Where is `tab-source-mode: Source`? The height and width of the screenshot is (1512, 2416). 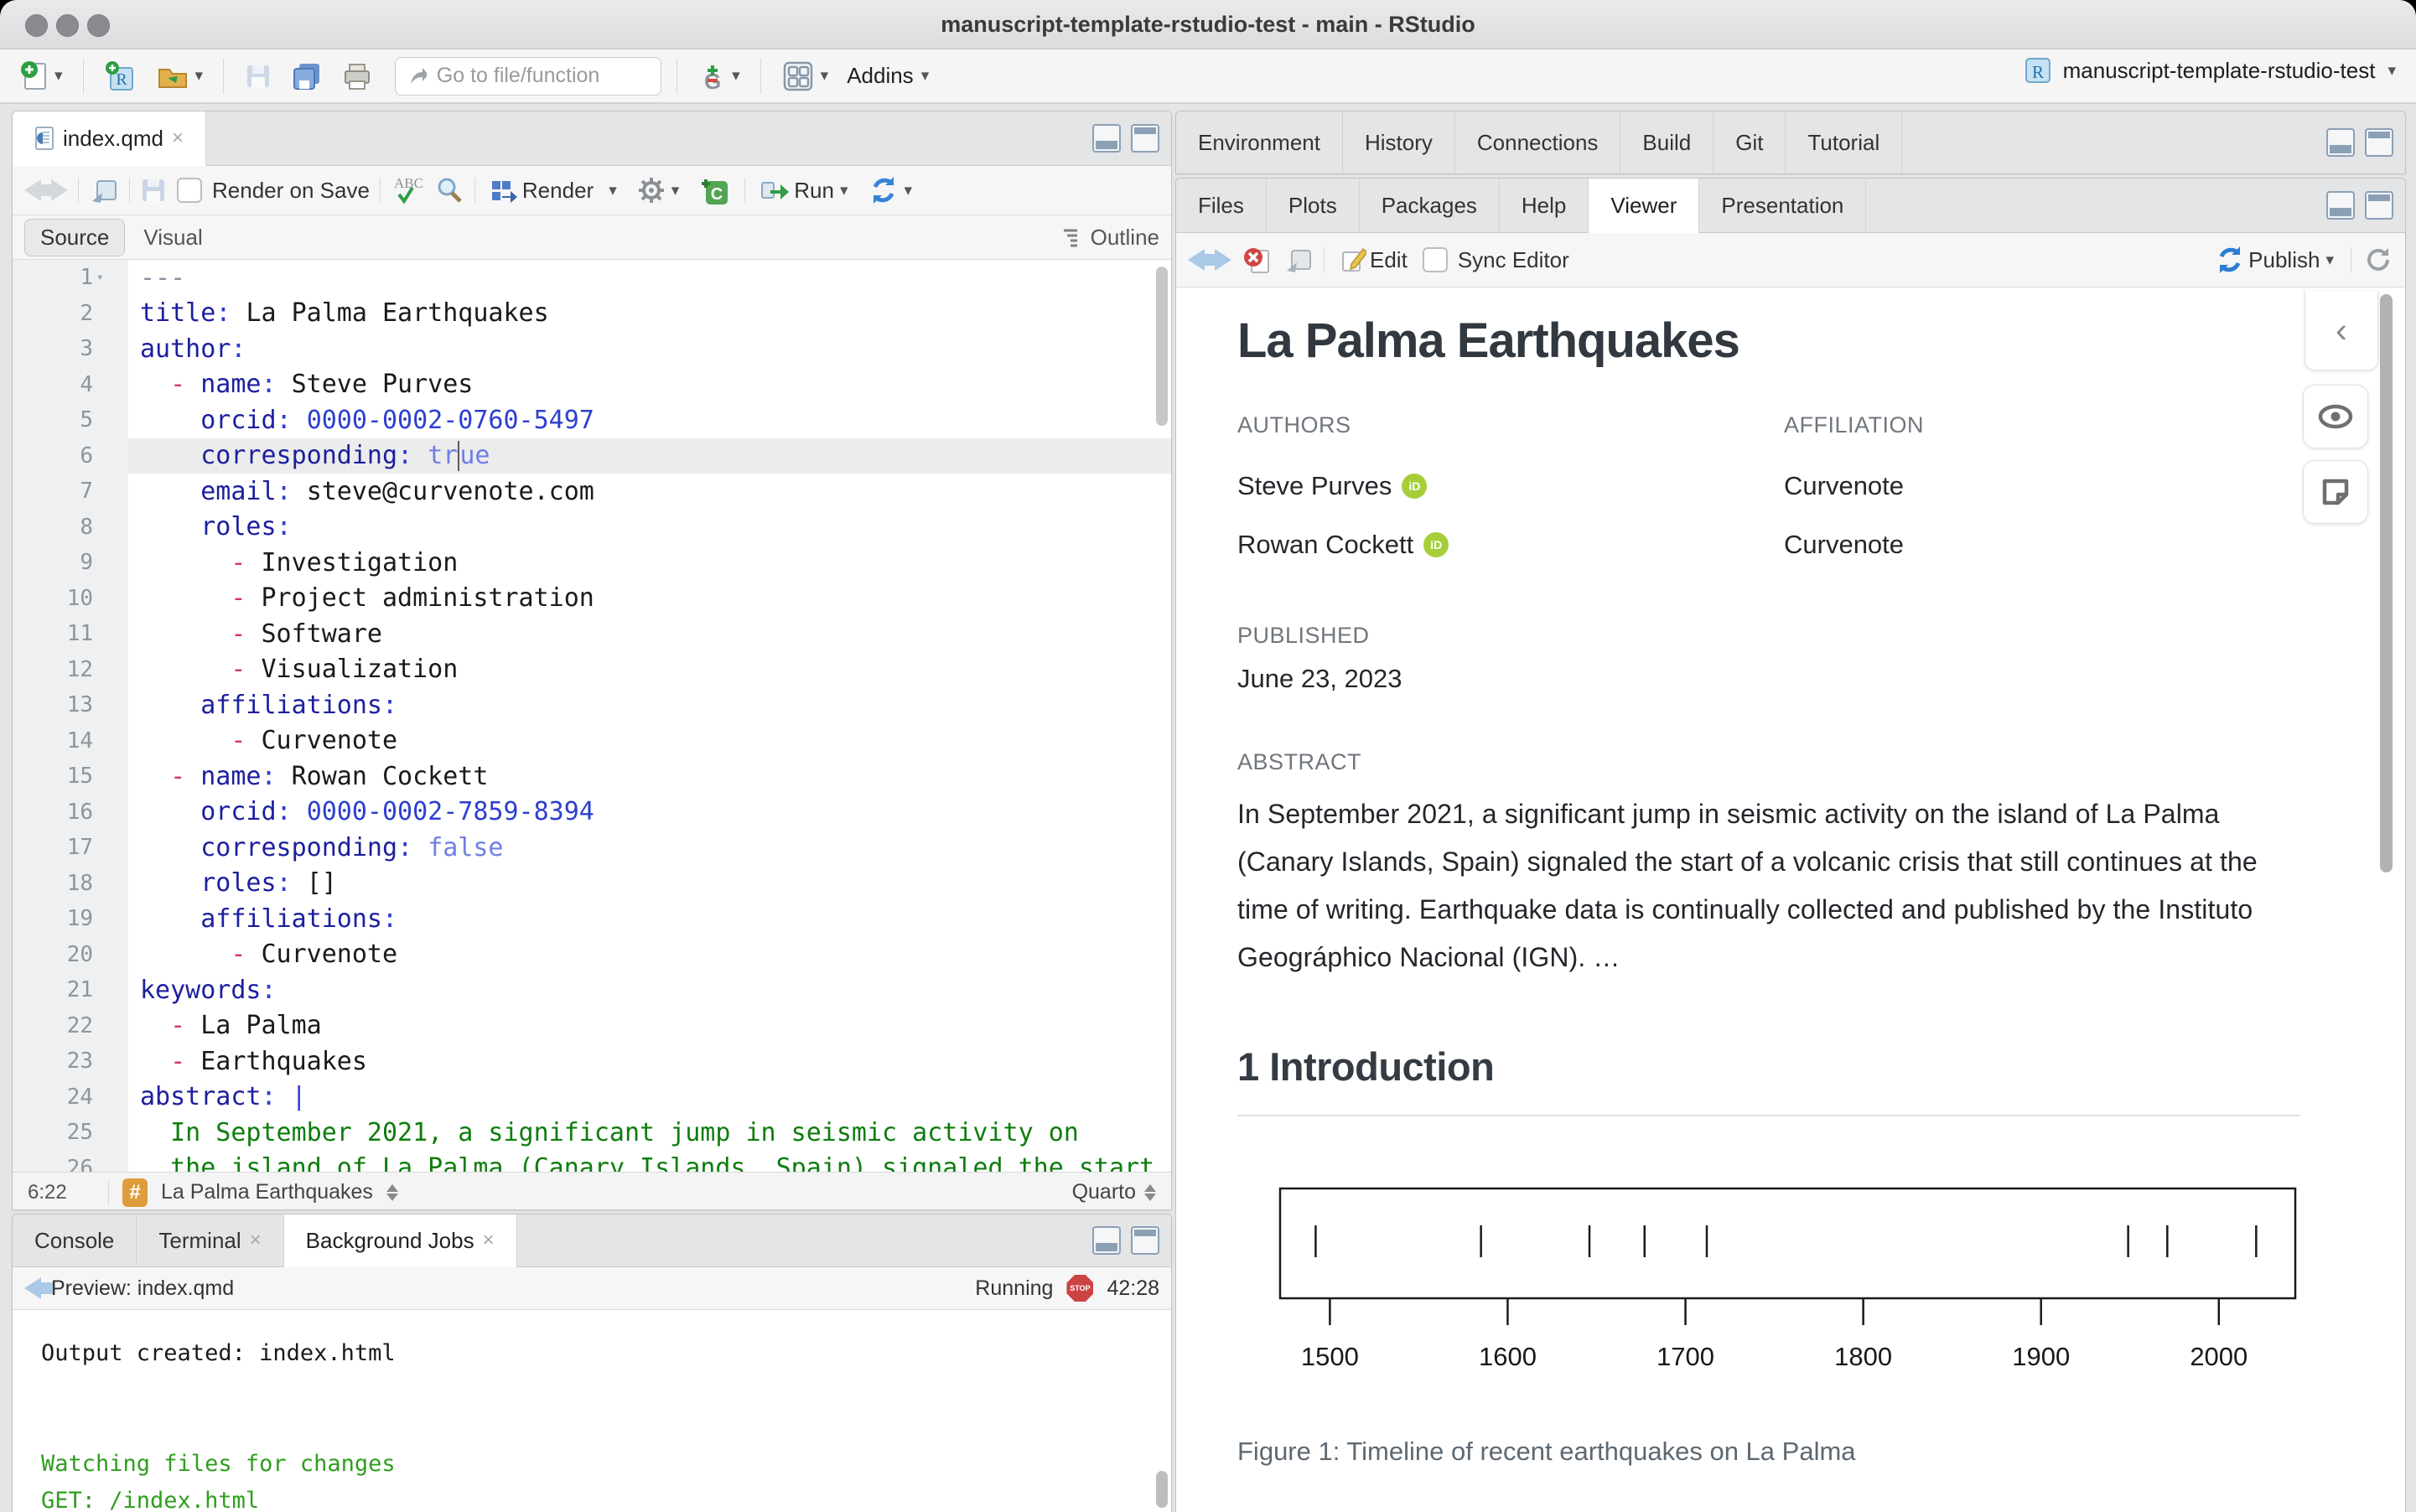 tab-source-mode: Source is located at coordinates (75, 237).